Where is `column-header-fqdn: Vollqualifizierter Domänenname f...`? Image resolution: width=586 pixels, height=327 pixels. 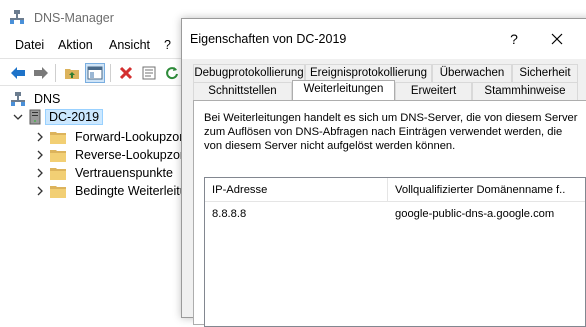
column-header-fqdn: Vollqualifizierter Domänenname f... is located at coordinates (480, 190).